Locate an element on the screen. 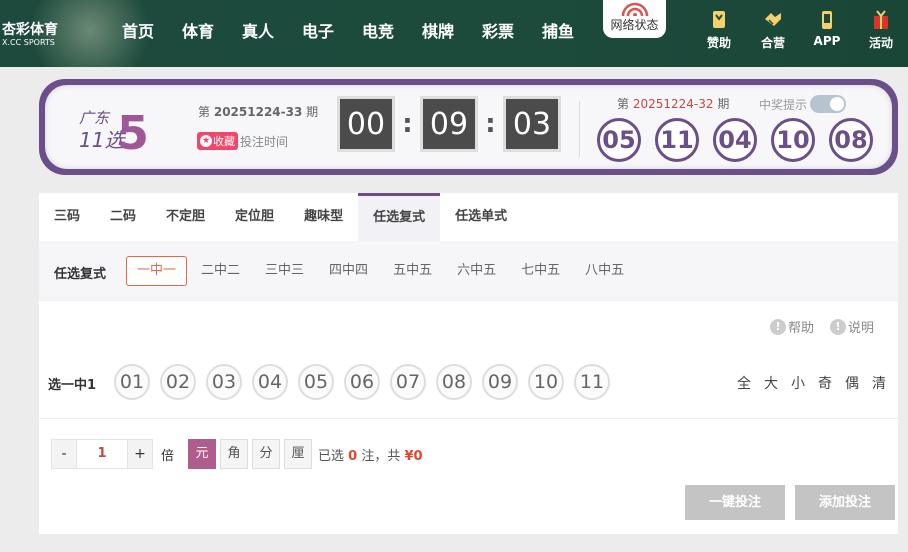  result-ball: 08 is located at coordinates (851, 140).